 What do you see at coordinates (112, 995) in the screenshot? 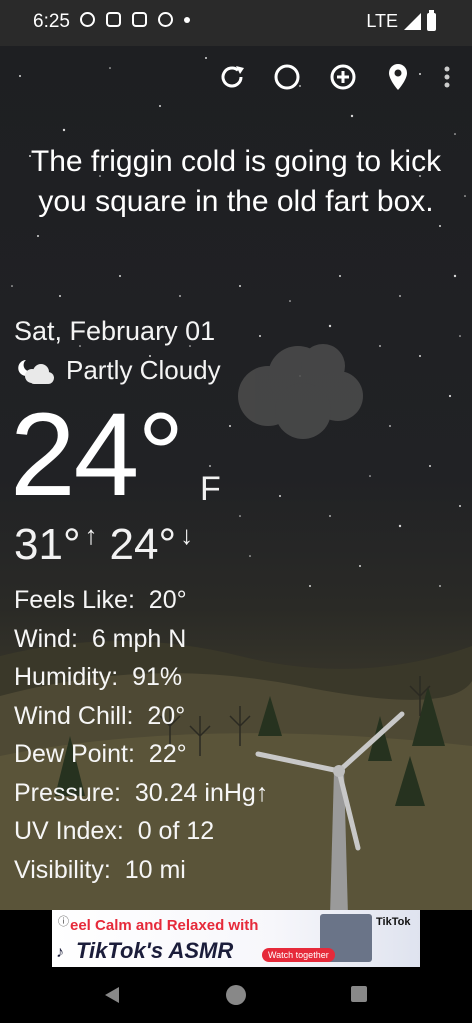
I see `back-icon` at bounding box center [112, 995].